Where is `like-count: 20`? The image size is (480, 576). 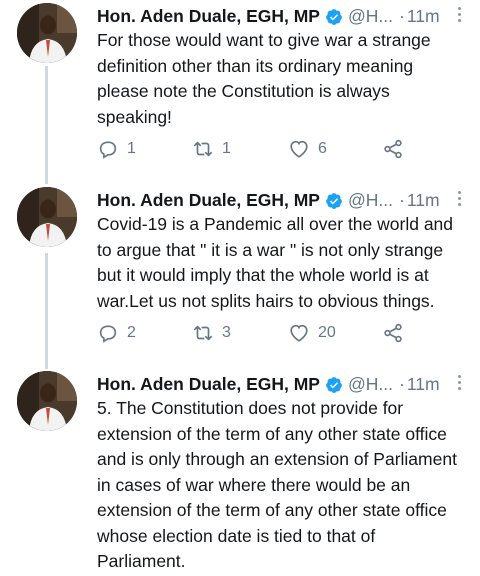 like-count: 20 is located at coordinates (327, 332).